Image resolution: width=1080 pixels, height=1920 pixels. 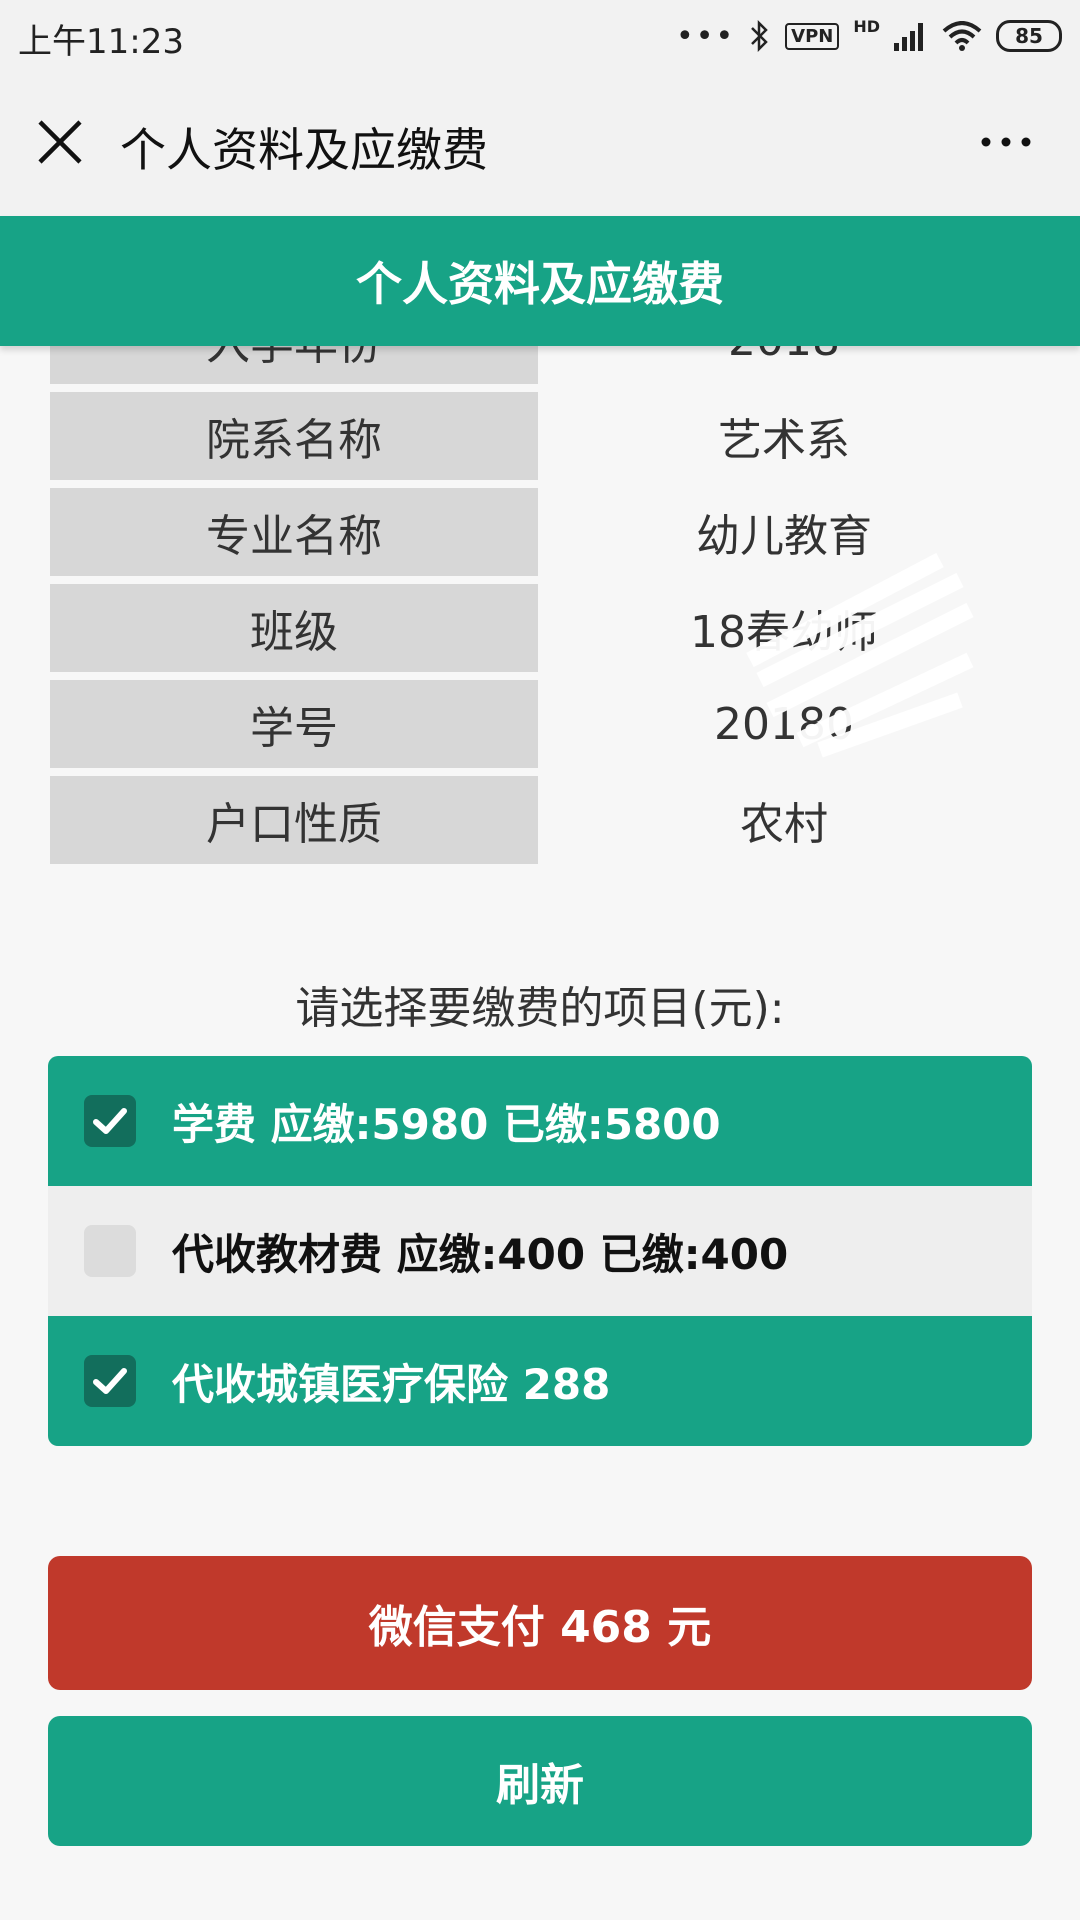 I want to click on info-label: 专业名称, so click(x=294, y=532).